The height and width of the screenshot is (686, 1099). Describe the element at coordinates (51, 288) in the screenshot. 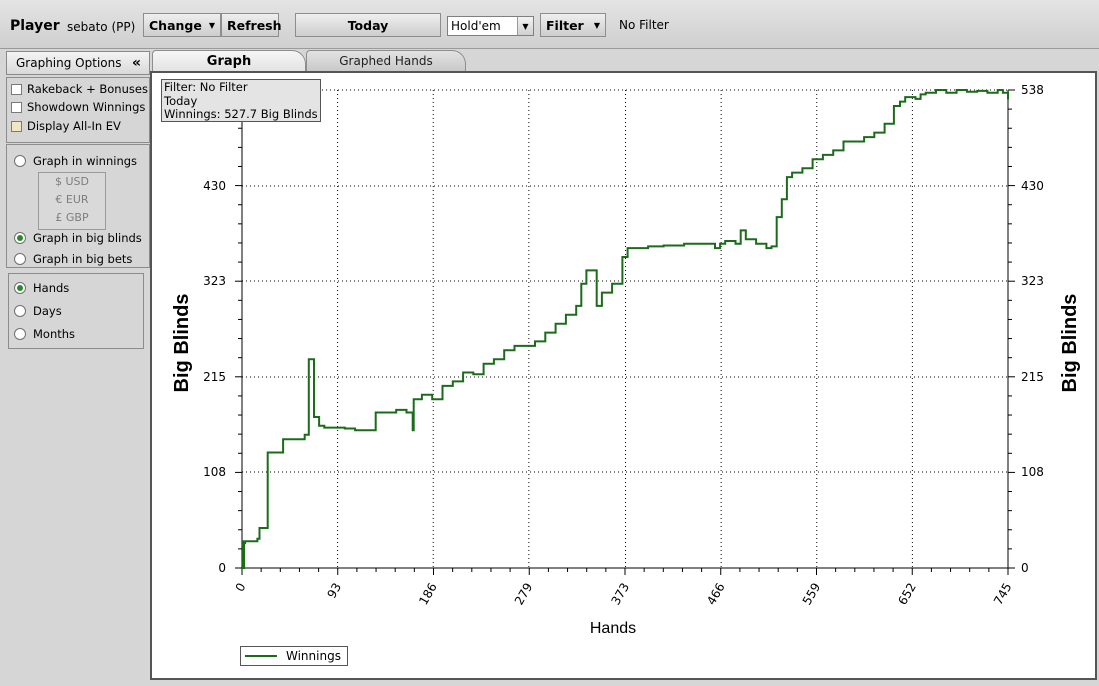

I see `radio-label: Hands` at that location.